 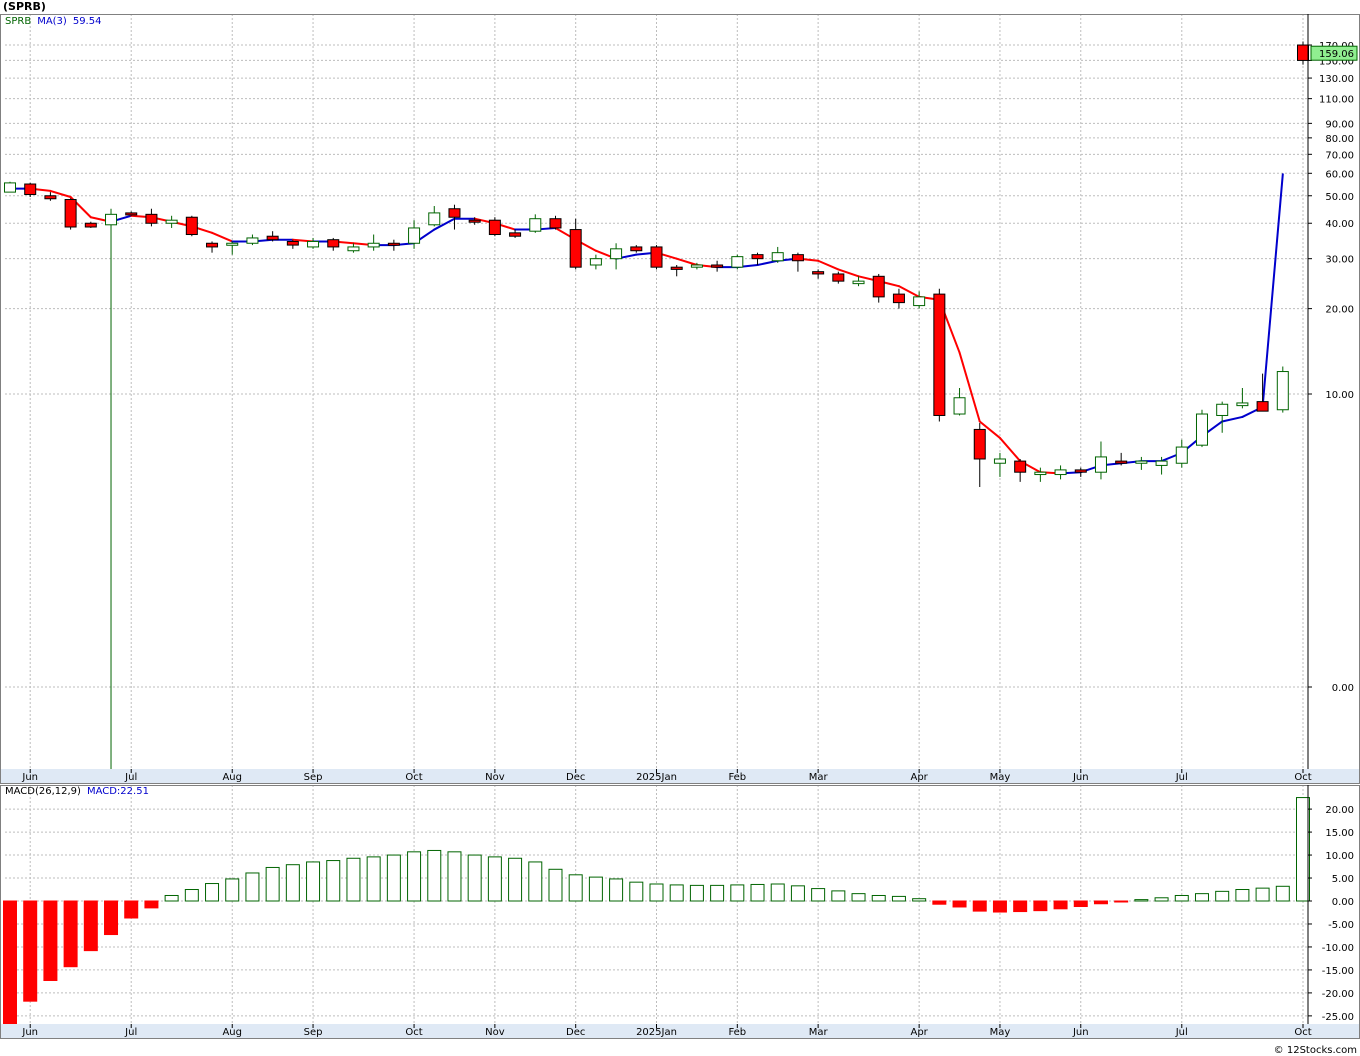 What do you see at coordinates (1339, 224) in the screenshot?
I see `price-y-tick-label: 40.00` at bounding box center [1339, 224].